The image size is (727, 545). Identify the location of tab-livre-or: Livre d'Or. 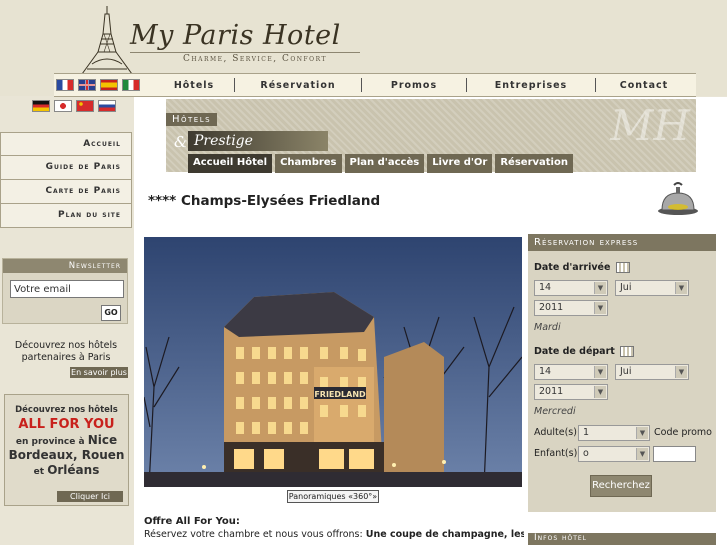
(460, 163).